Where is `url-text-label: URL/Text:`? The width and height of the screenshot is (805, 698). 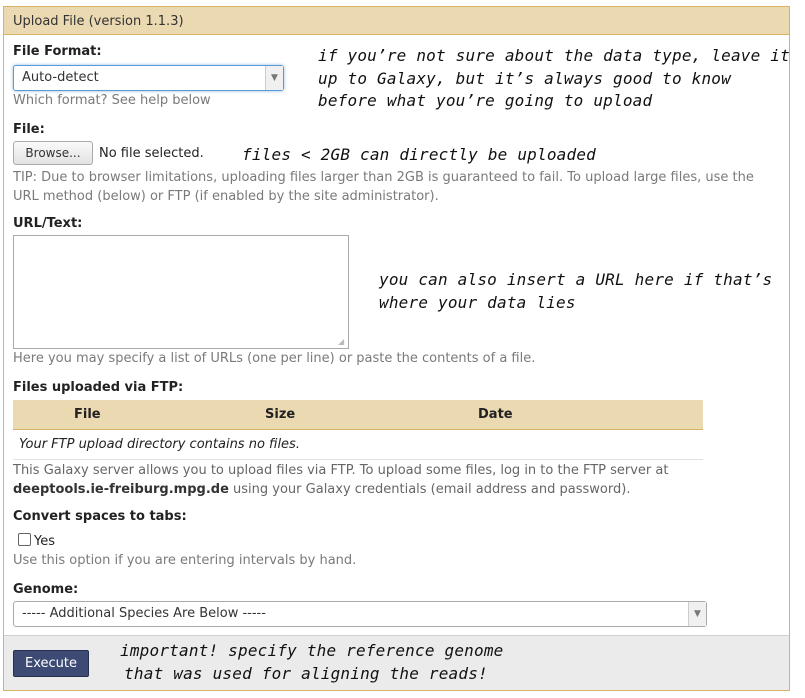
url-text-label: URL/Text: is located at coordinates (48, 223).